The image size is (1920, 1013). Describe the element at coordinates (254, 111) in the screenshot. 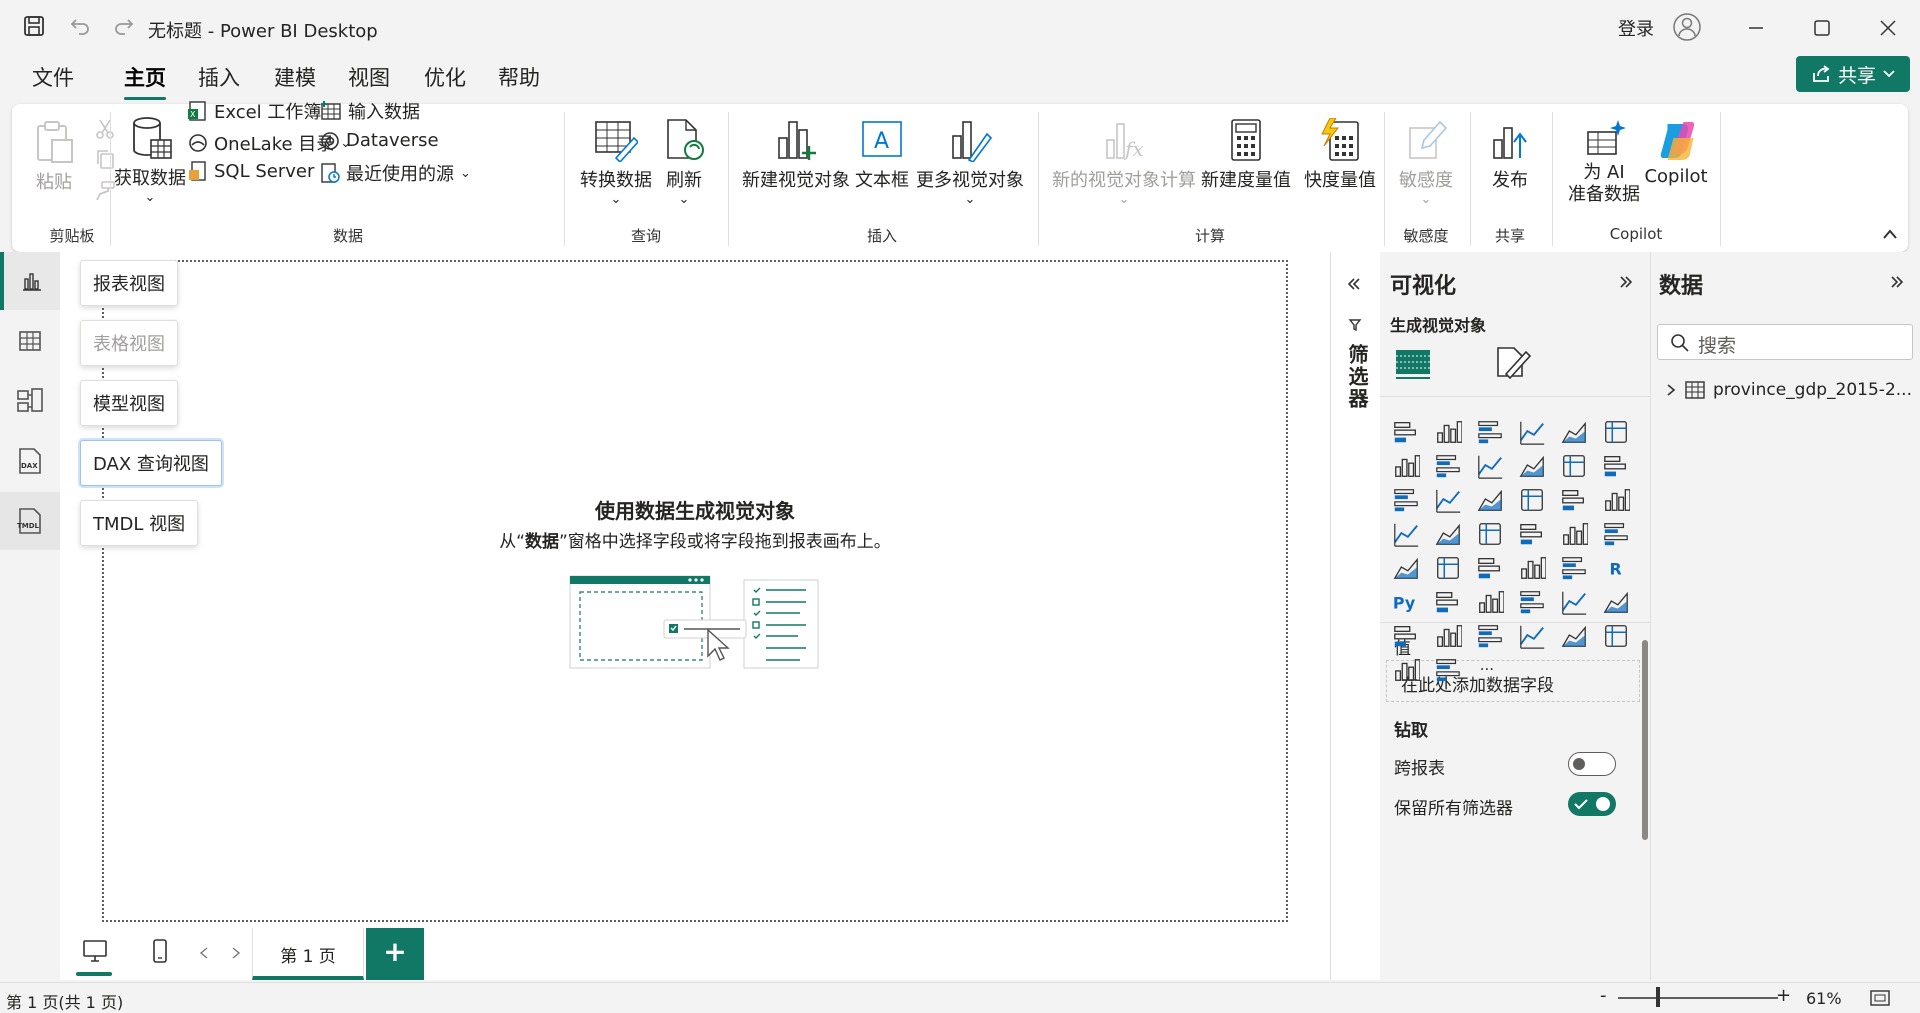

I see `excel-button: X Excel 工作簿` at that location.